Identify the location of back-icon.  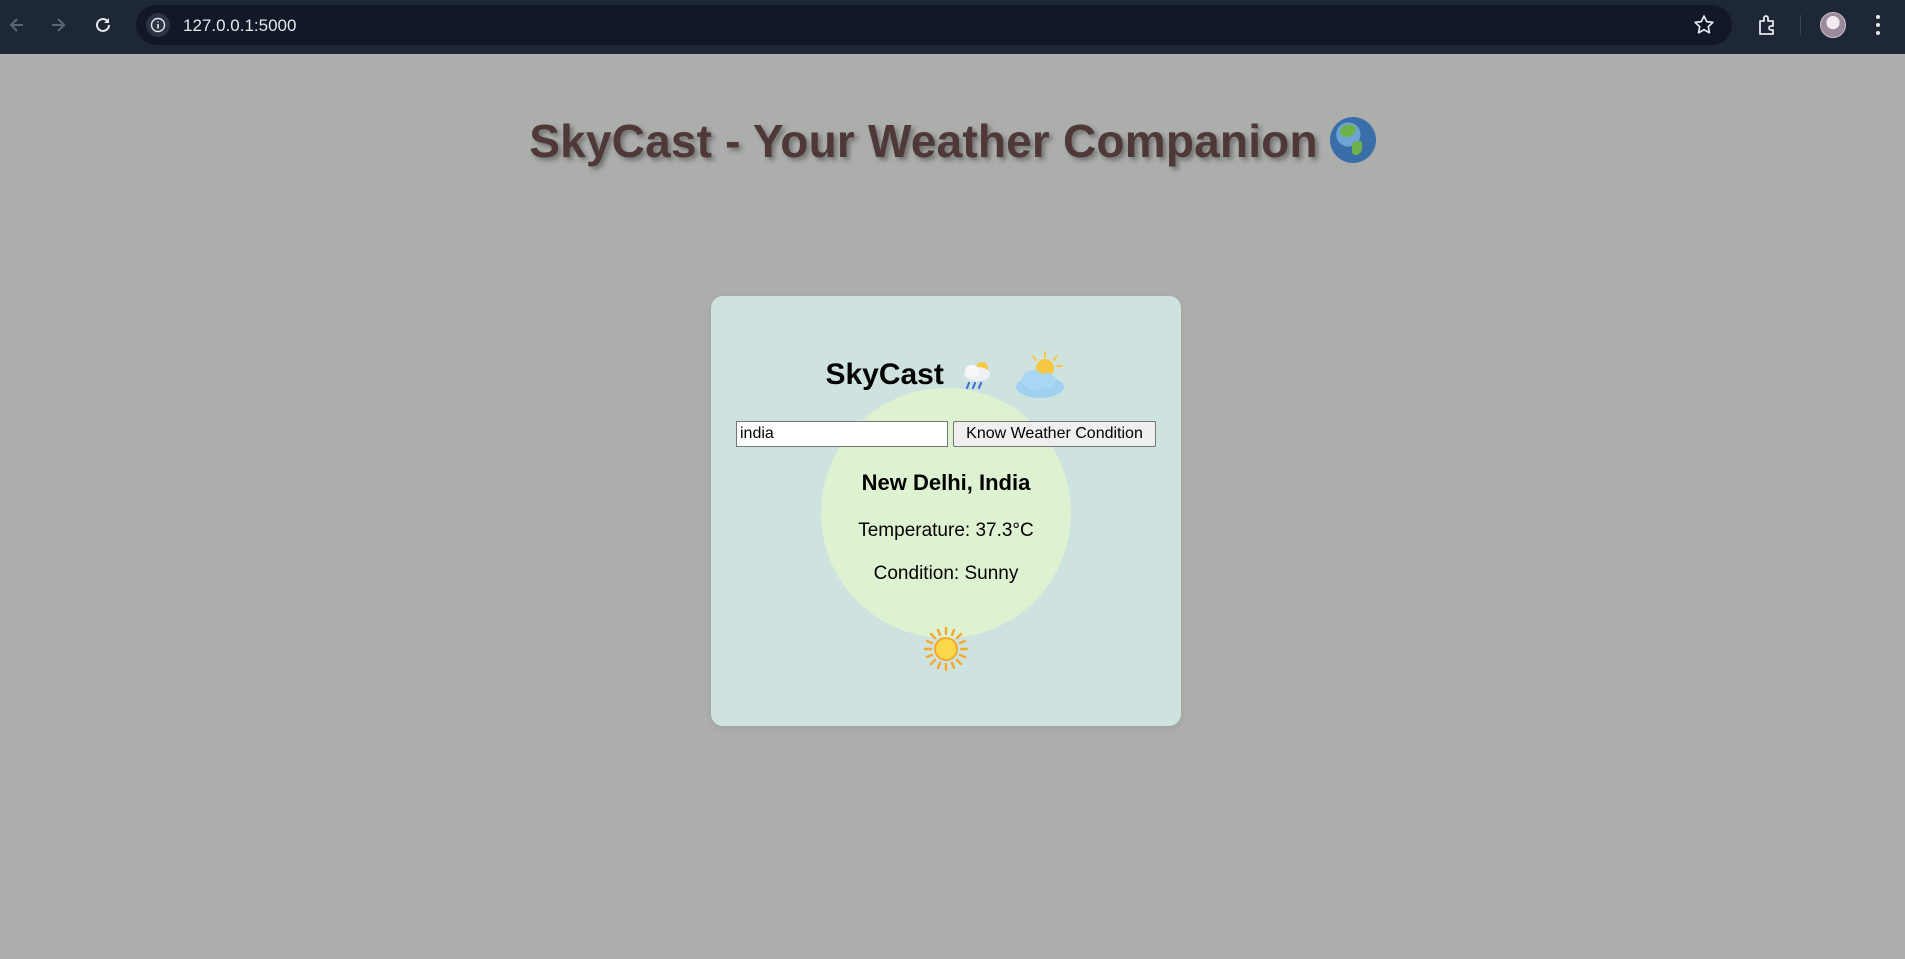
(17, 25).